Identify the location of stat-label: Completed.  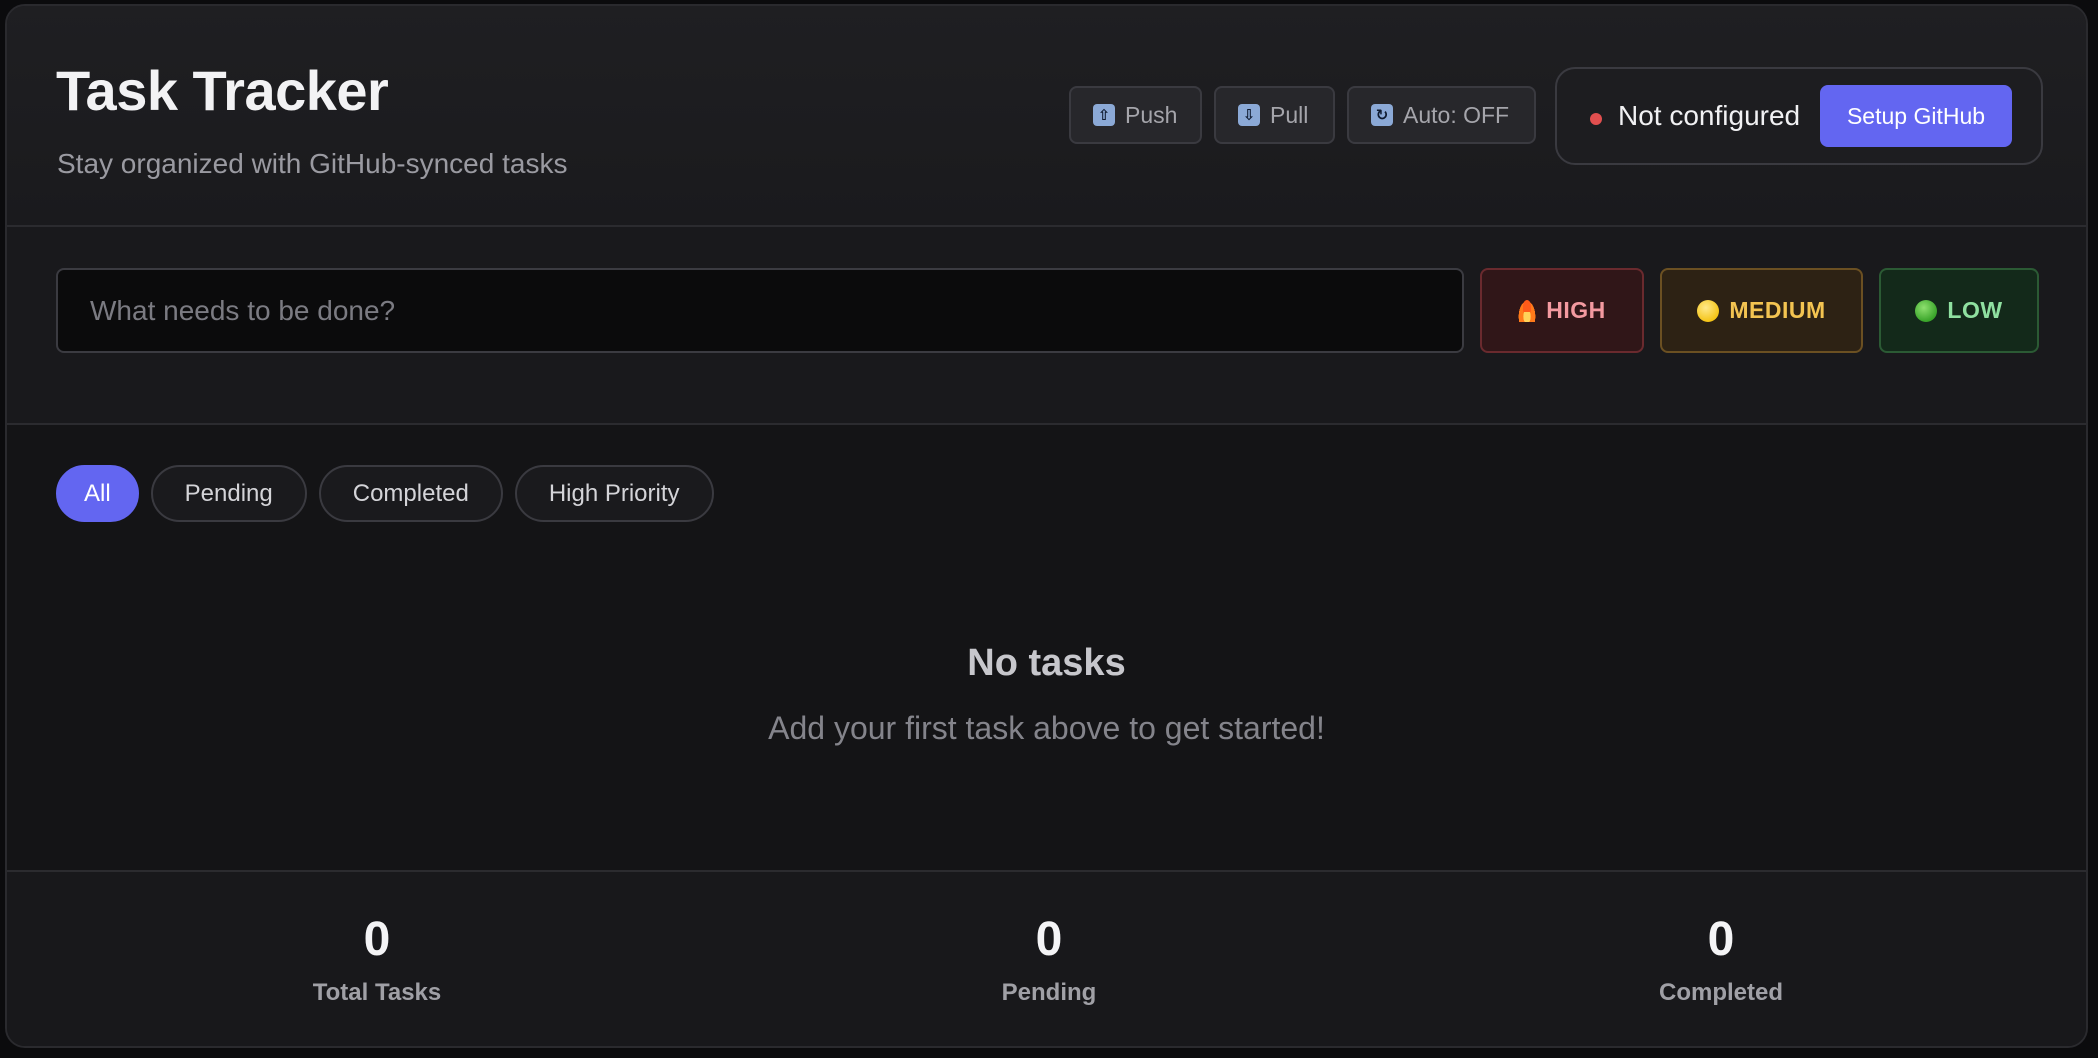
(1720, 992).